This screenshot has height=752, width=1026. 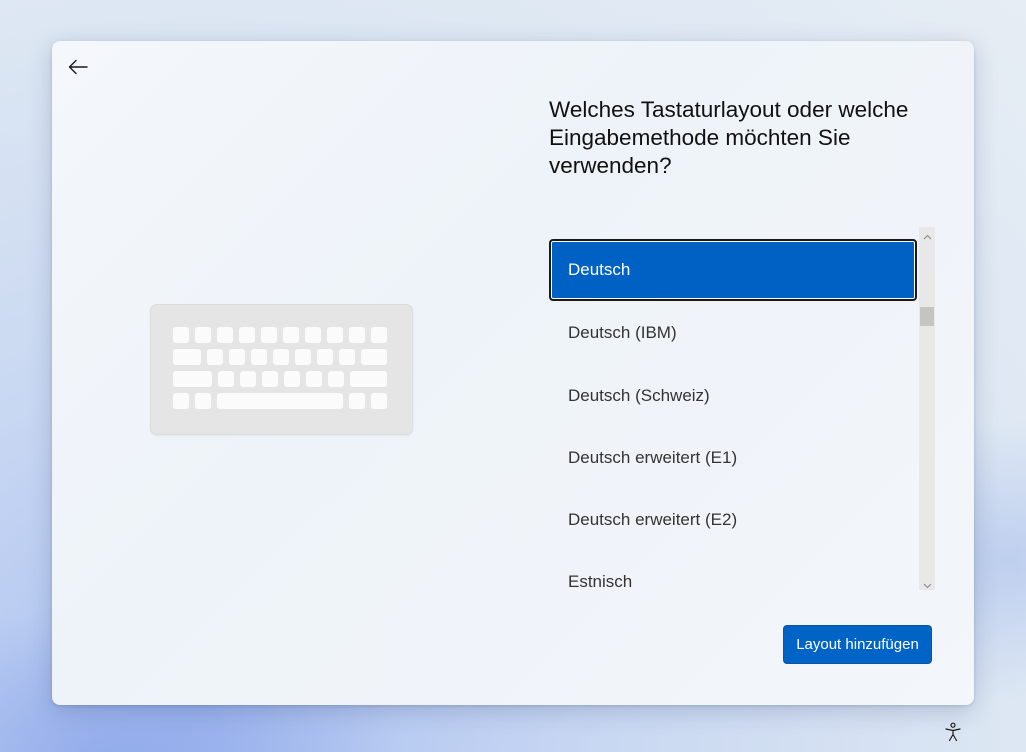 What do you see at coordinates (281, 369) in the screenshot?
I see `keyboard-illustration` at bounding box center [281, 369].